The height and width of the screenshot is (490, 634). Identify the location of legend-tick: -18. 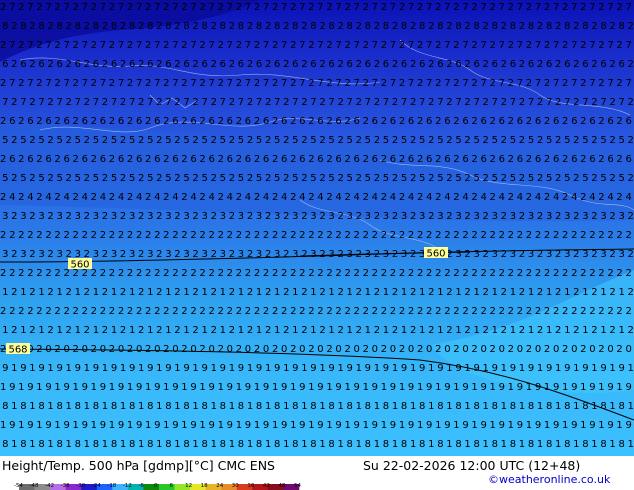
(112, 486).